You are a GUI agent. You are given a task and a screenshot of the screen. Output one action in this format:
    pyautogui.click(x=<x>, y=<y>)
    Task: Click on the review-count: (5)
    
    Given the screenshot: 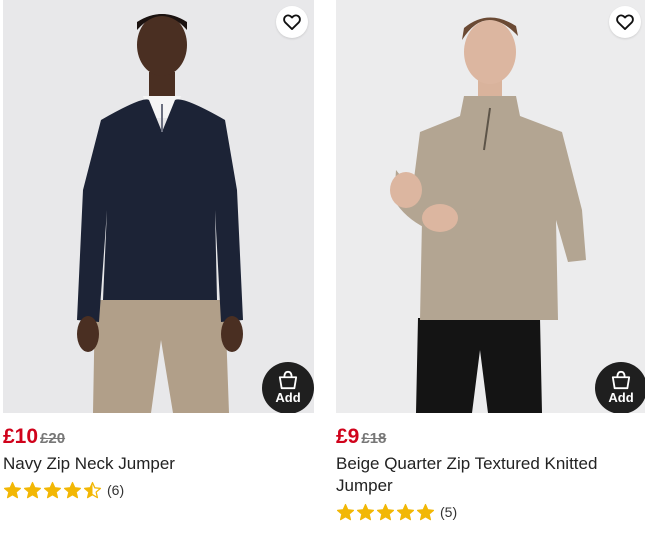 What is the action you would take?
    pyautogui.click(x=449, y=512)
    